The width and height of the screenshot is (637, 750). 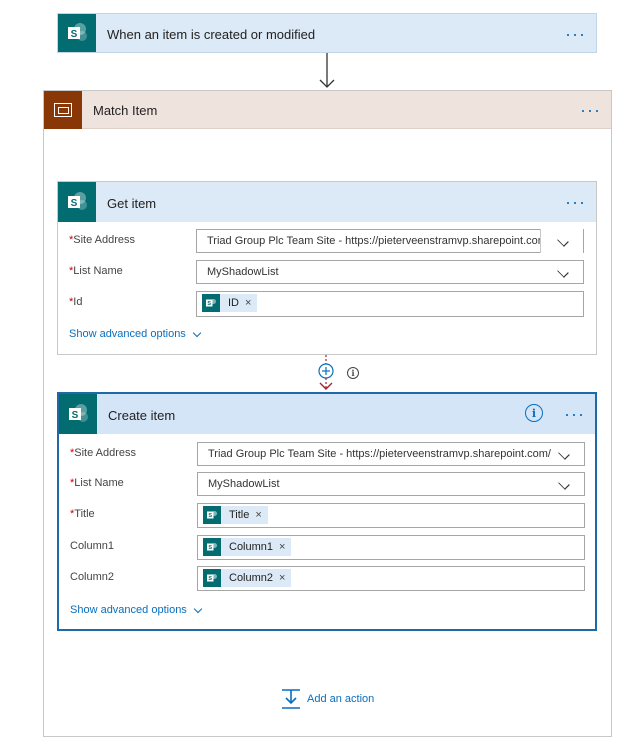 I want to click on id-label-text: Id, so click(x=78, y=302).